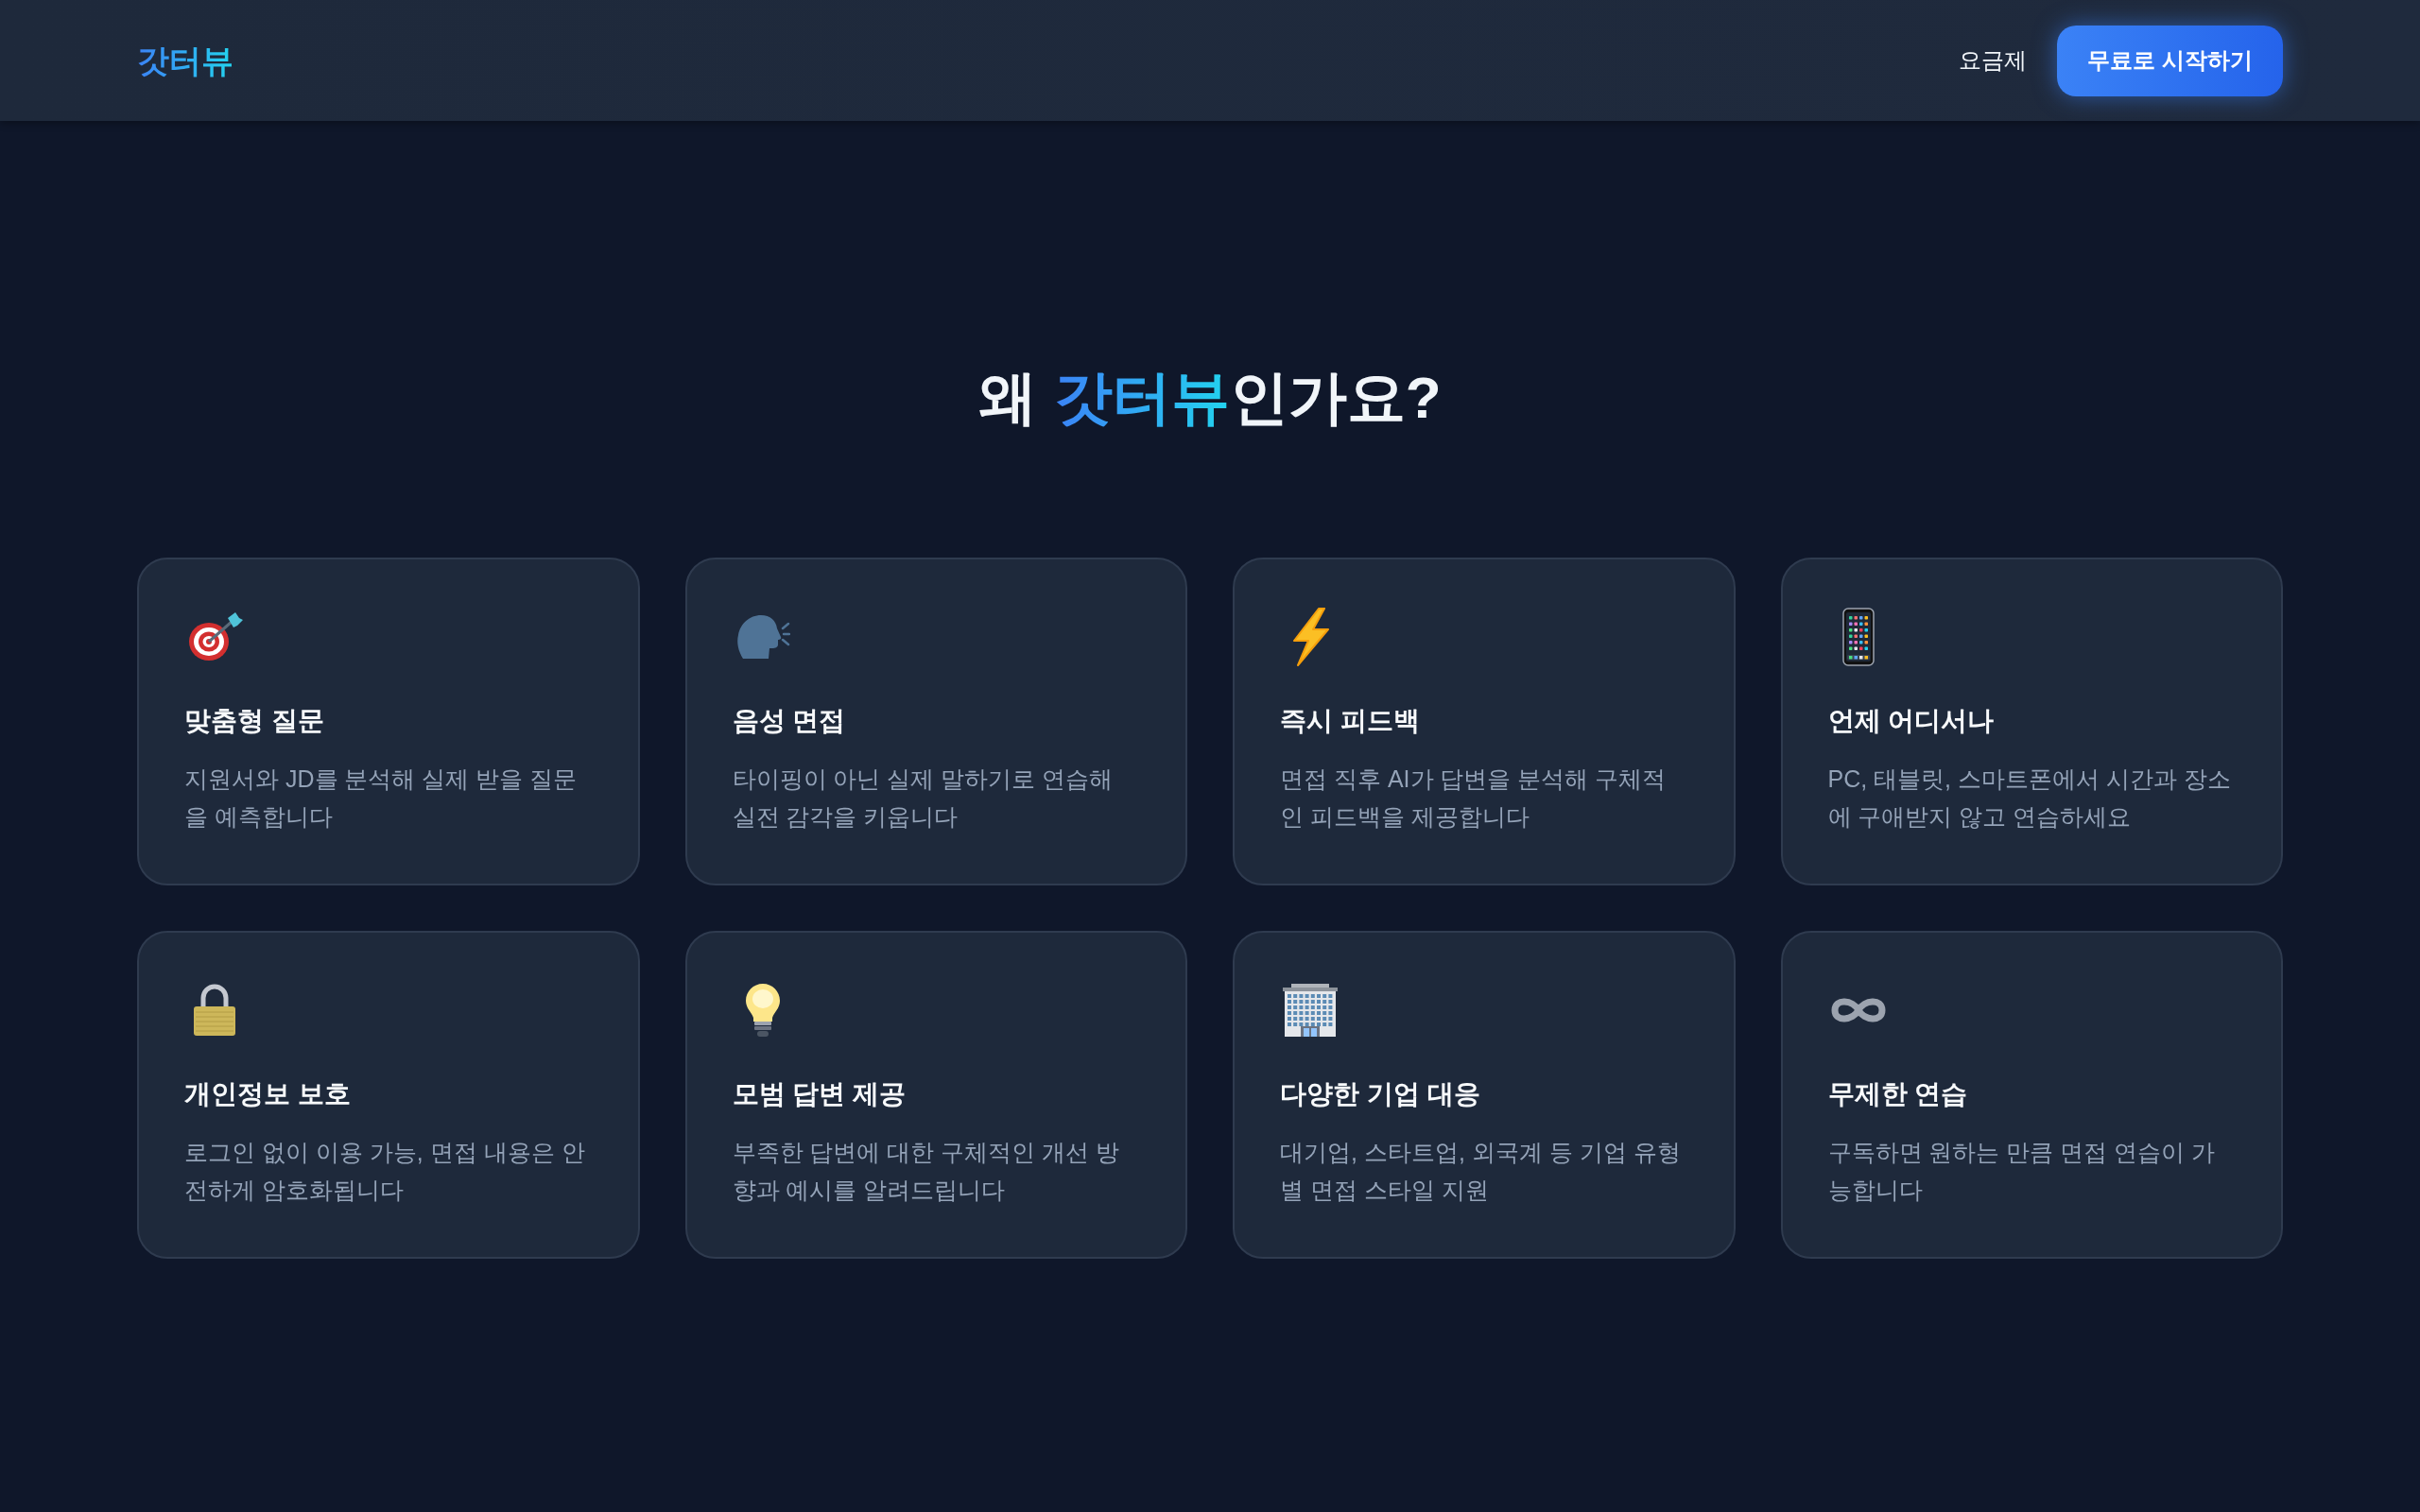  What do you see at coordinates (1381, 1094) in the screenshot?
I see `feature-title: 다양한 기업 대응` at bounding box center [1381, 1094].